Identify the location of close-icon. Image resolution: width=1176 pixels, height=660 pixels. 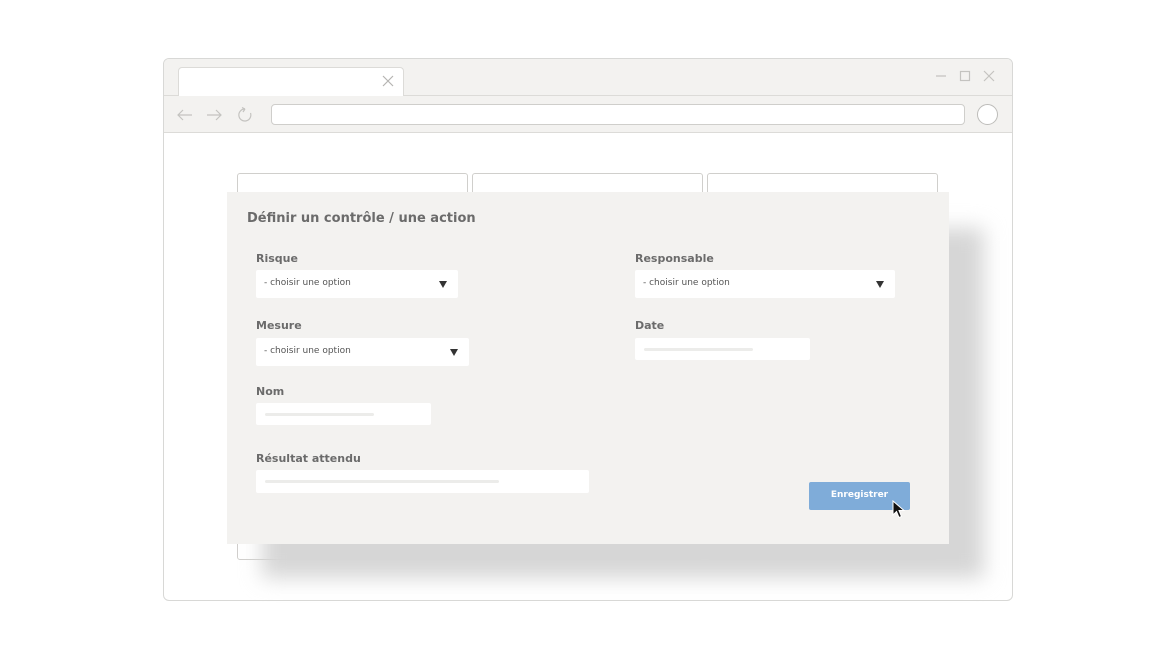
(388, 81).